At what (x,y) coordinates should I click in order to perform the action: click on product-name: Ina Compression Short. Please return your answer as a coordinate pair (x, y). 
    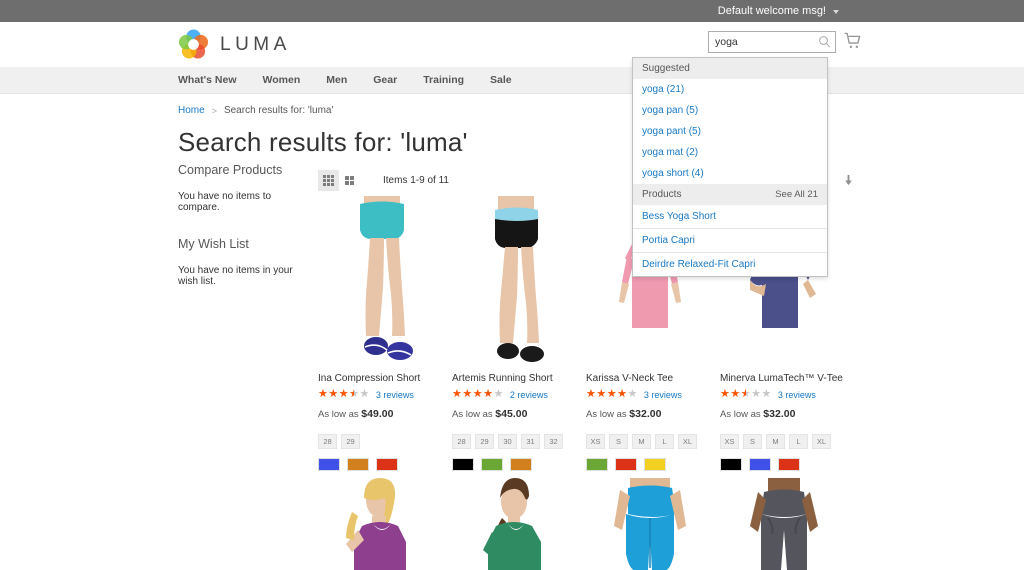
    Looking at the image, I should click on (382, 378).